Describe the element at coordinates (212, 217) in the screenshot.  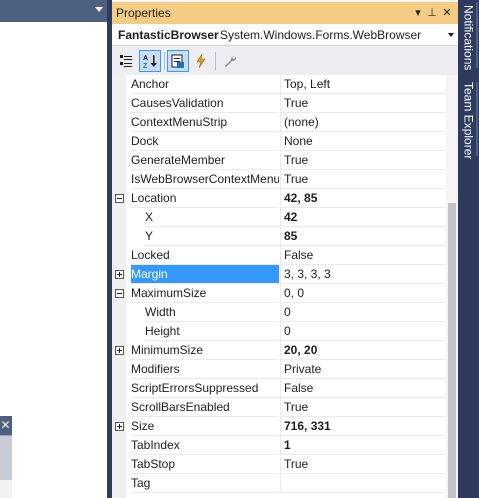
I see `property-name: X` at that location.